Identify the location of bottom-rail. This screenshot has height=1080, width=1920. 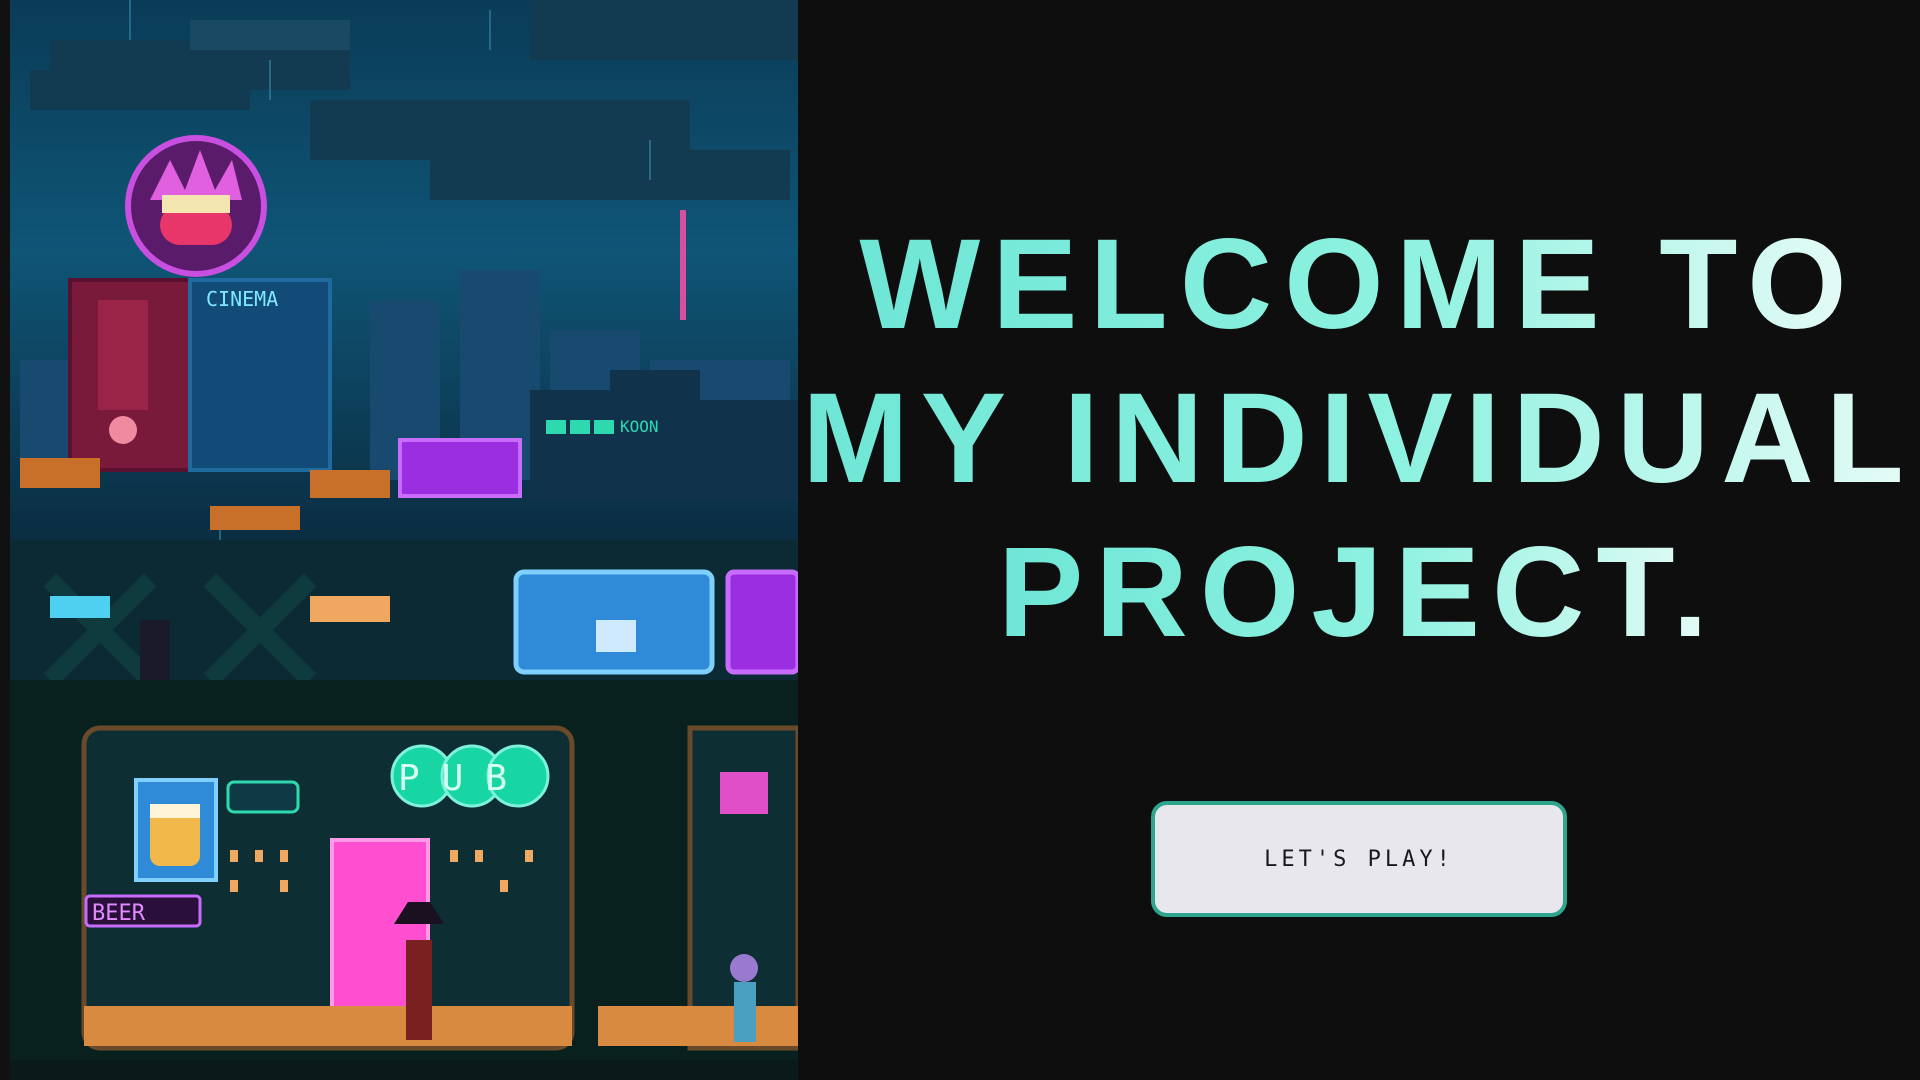
(404, 1070).